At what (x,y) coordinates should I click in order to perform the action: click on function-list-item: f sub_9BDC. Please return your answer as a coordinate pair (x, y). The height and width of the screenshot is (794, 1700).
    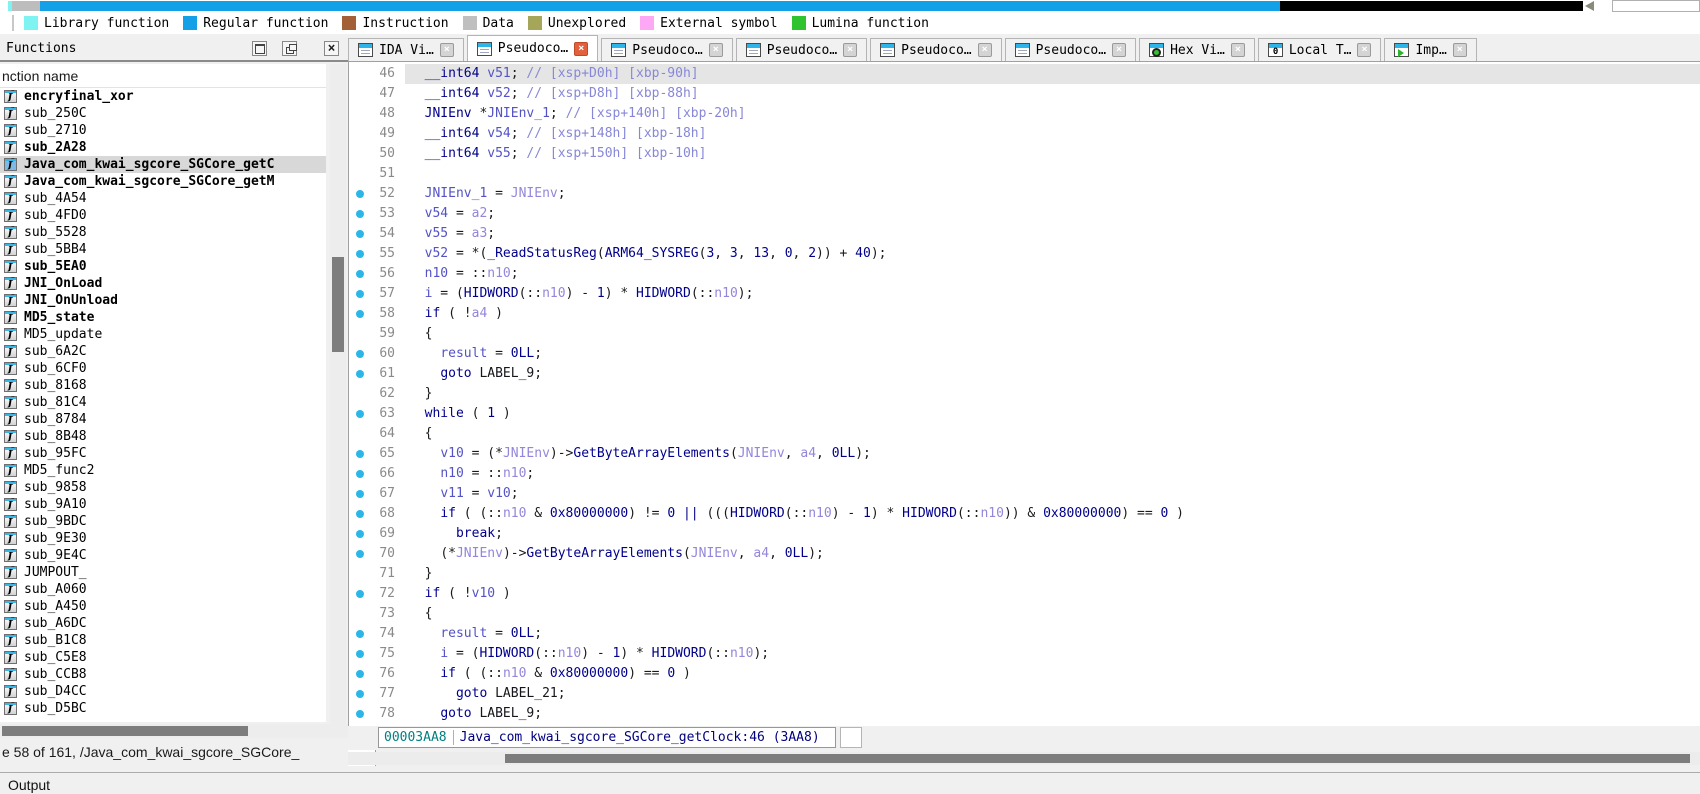
    Looking at the image, I should click on (163, 521).